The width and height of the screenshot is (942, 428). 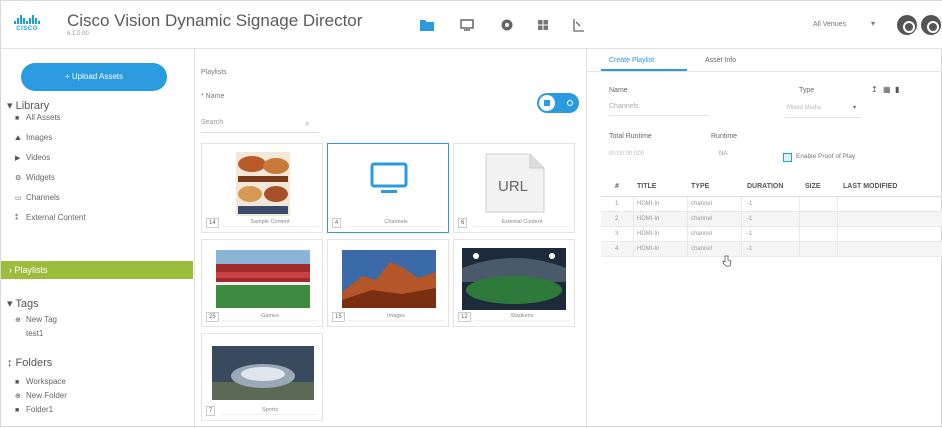 I want to click on sidebar-item-library-2: ▶ Videos, so click(x=32, y=157).